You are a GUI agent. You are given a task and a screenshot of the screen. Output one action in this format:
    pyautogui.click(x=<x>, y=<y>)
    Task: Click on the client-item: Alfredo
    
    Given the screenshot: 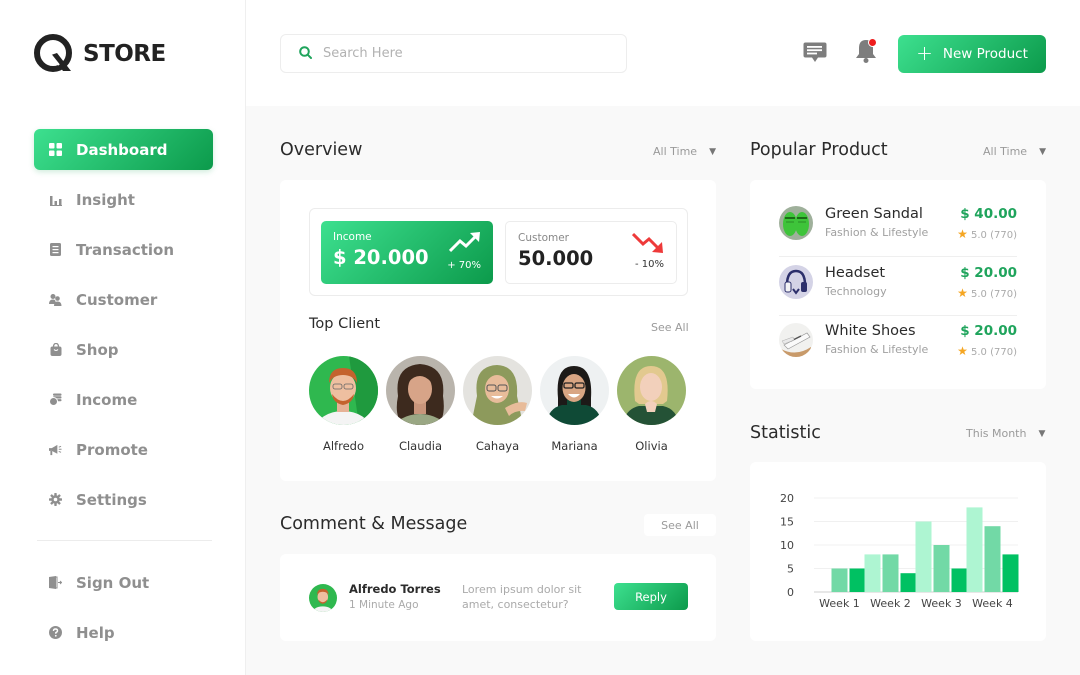 What is the action you would take?
    pyautogui.click(x=343, y=404)
    